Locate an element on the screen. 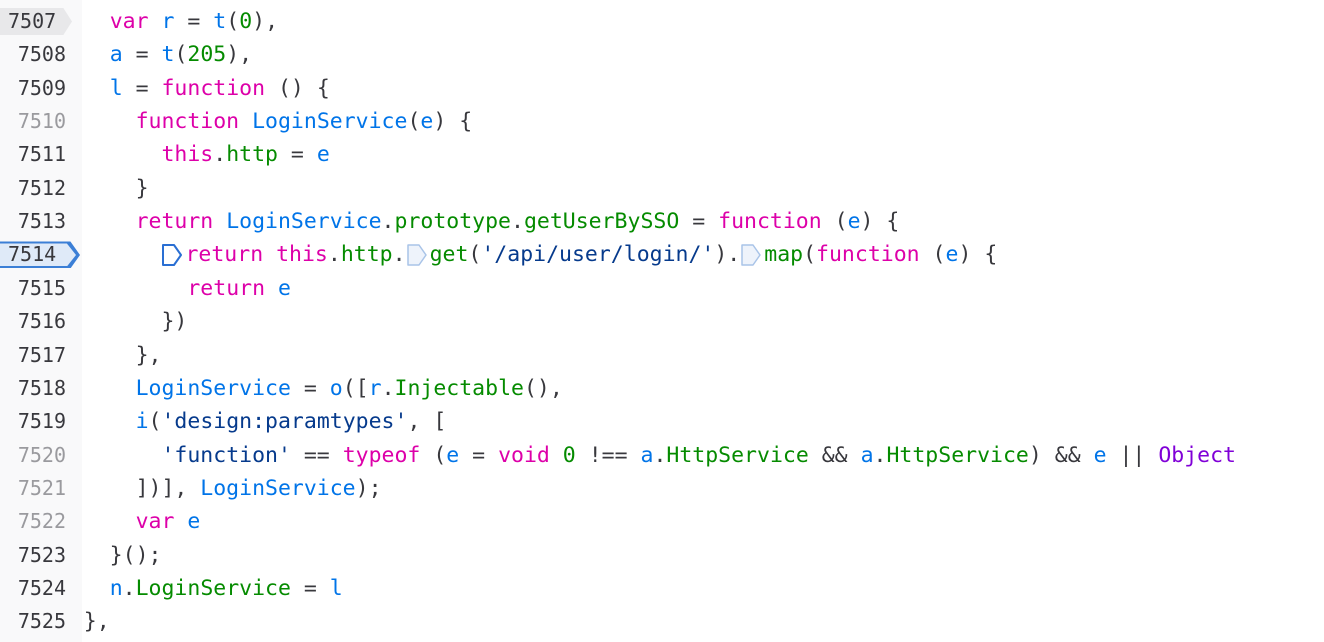 The image size is (1324, 642). code-token: typeof is located at coordinates (381, 455).